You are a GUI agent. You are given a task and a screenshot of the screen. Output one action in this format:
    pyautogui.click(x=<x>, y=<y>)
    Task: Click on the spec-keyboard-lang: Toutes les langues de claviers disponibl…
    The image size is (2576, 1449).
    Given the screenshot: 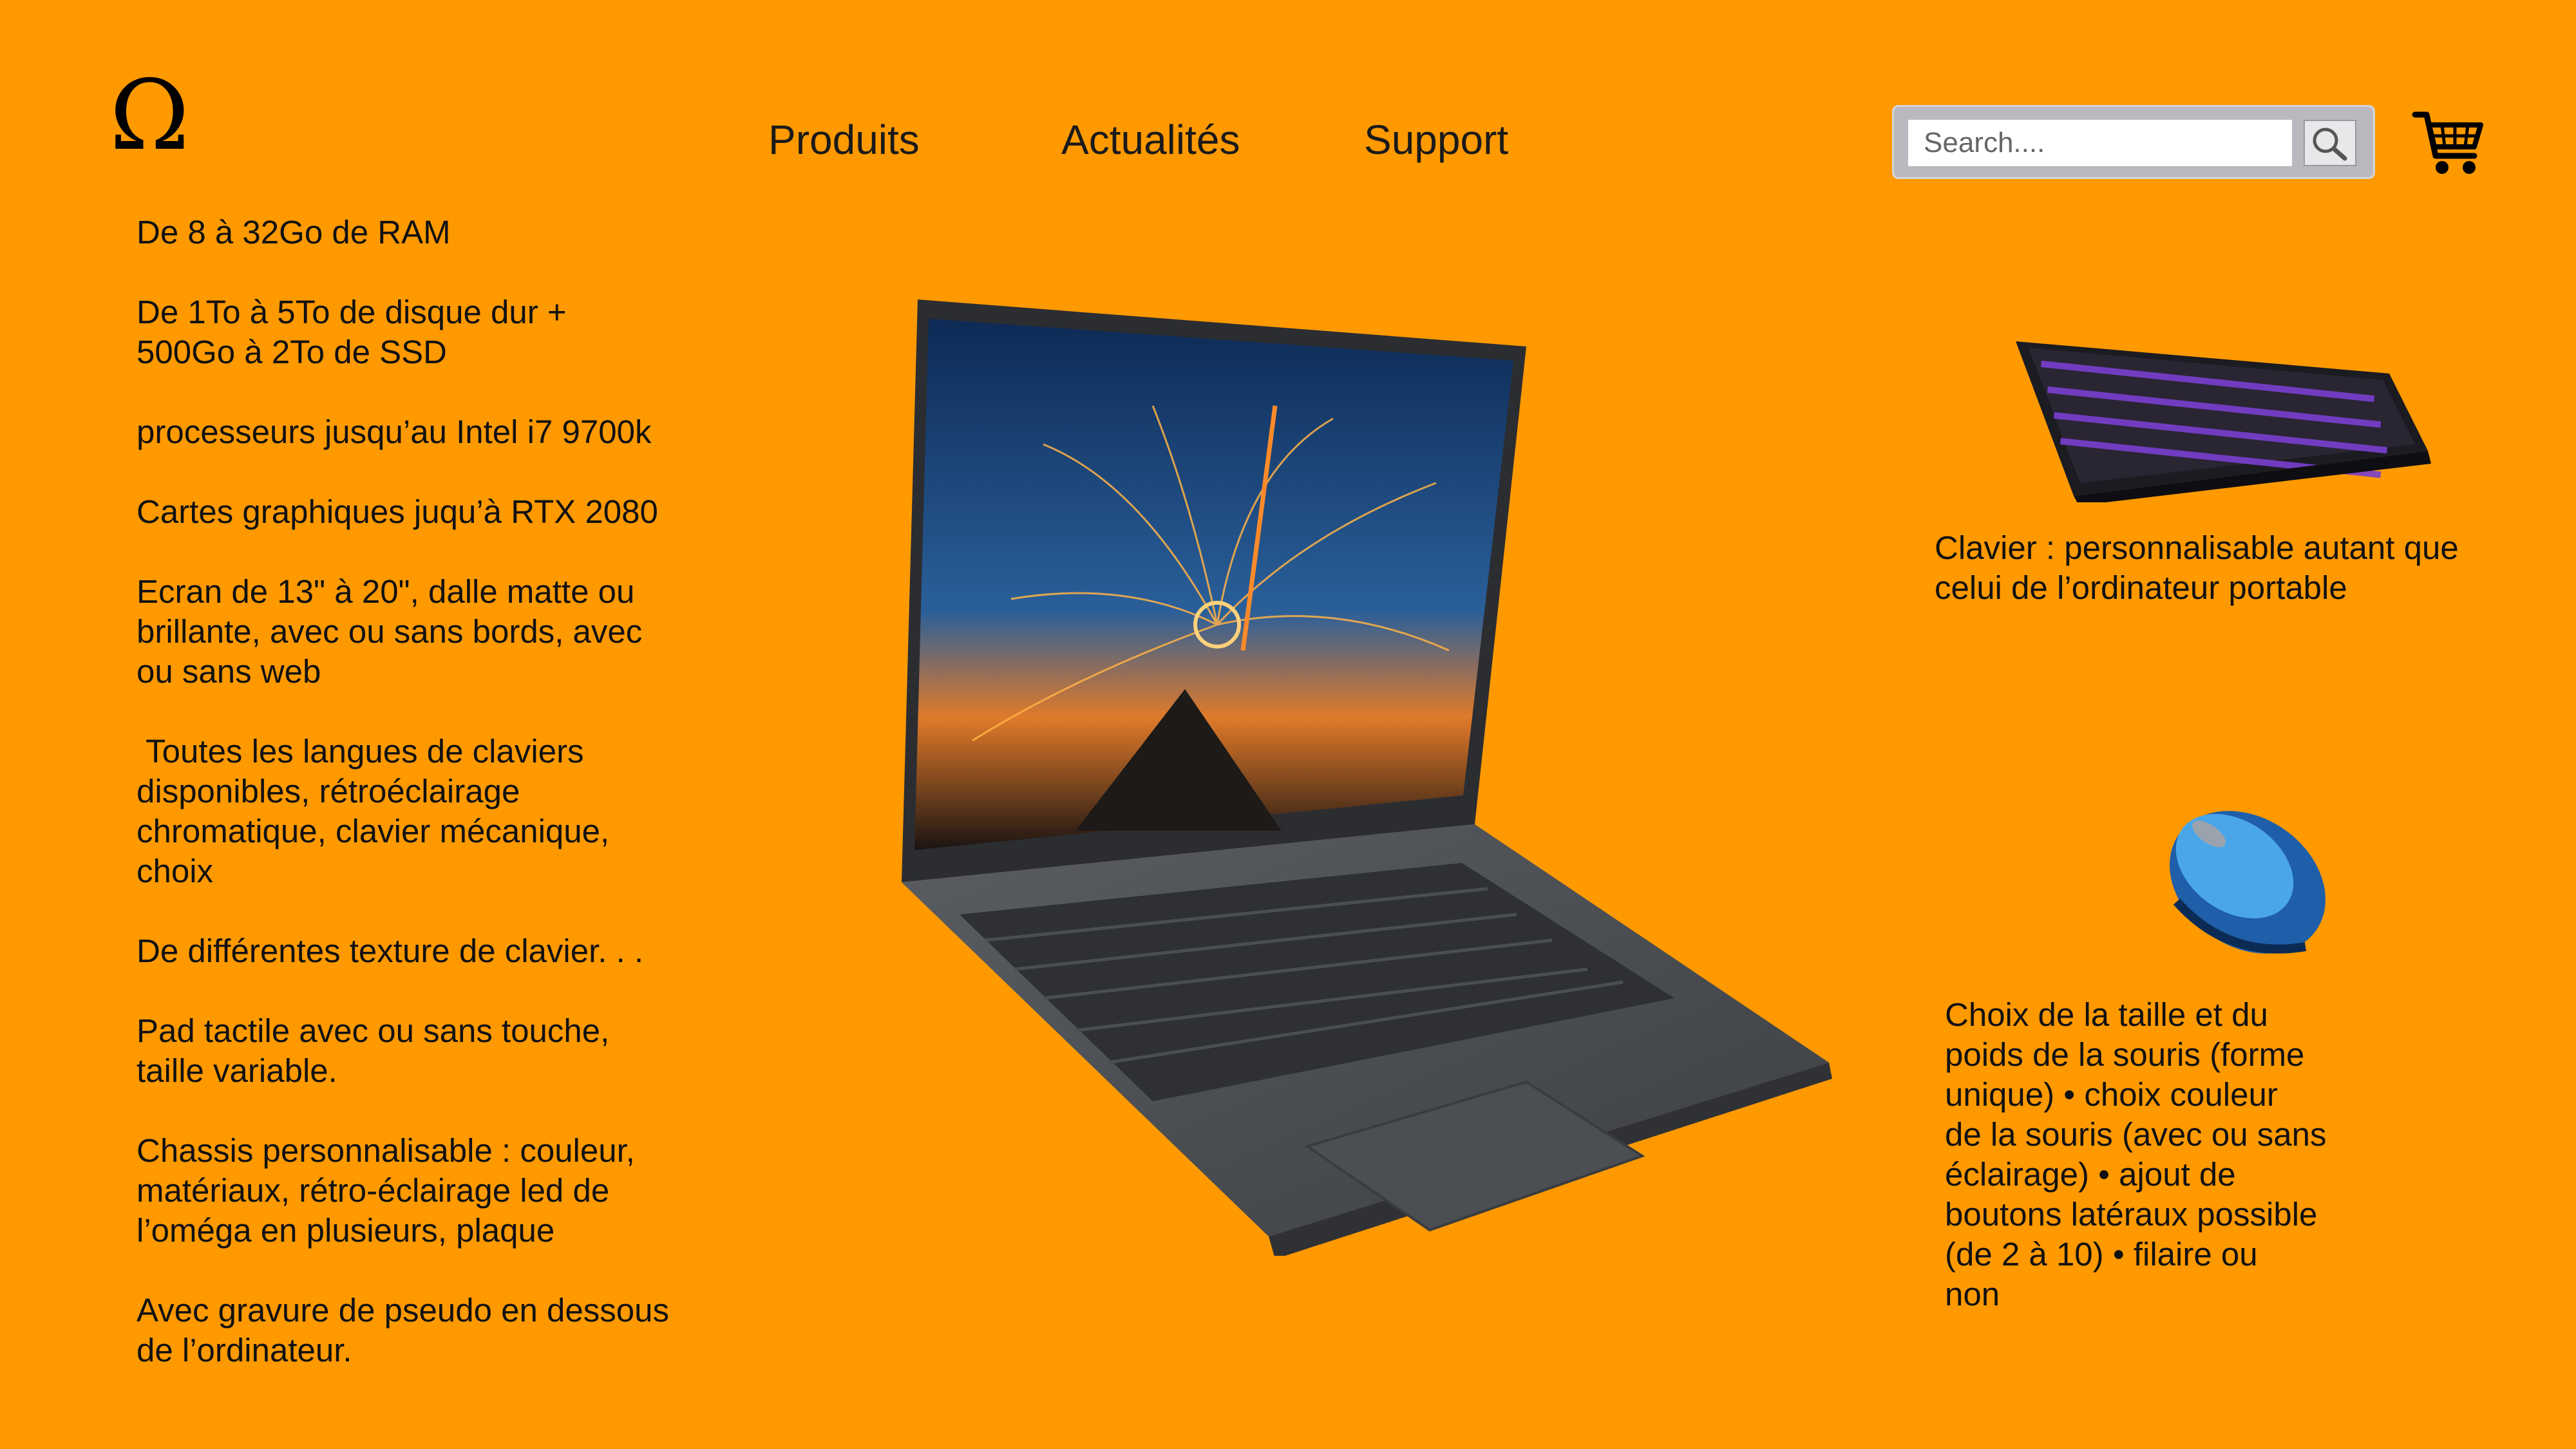 What is the action you would take?
    pyautogui.click(x=373, y=811)
    